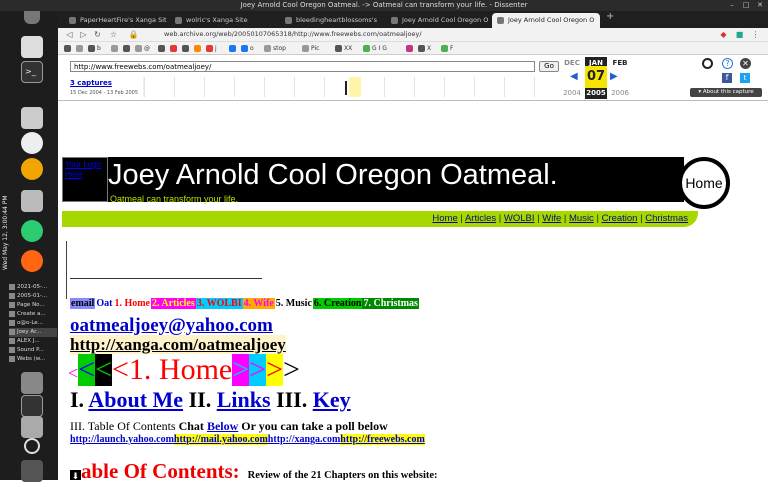 The width and height of the screenshot is (768, 482). I want to click on bookmark-item: G I G, so click(375, 48).